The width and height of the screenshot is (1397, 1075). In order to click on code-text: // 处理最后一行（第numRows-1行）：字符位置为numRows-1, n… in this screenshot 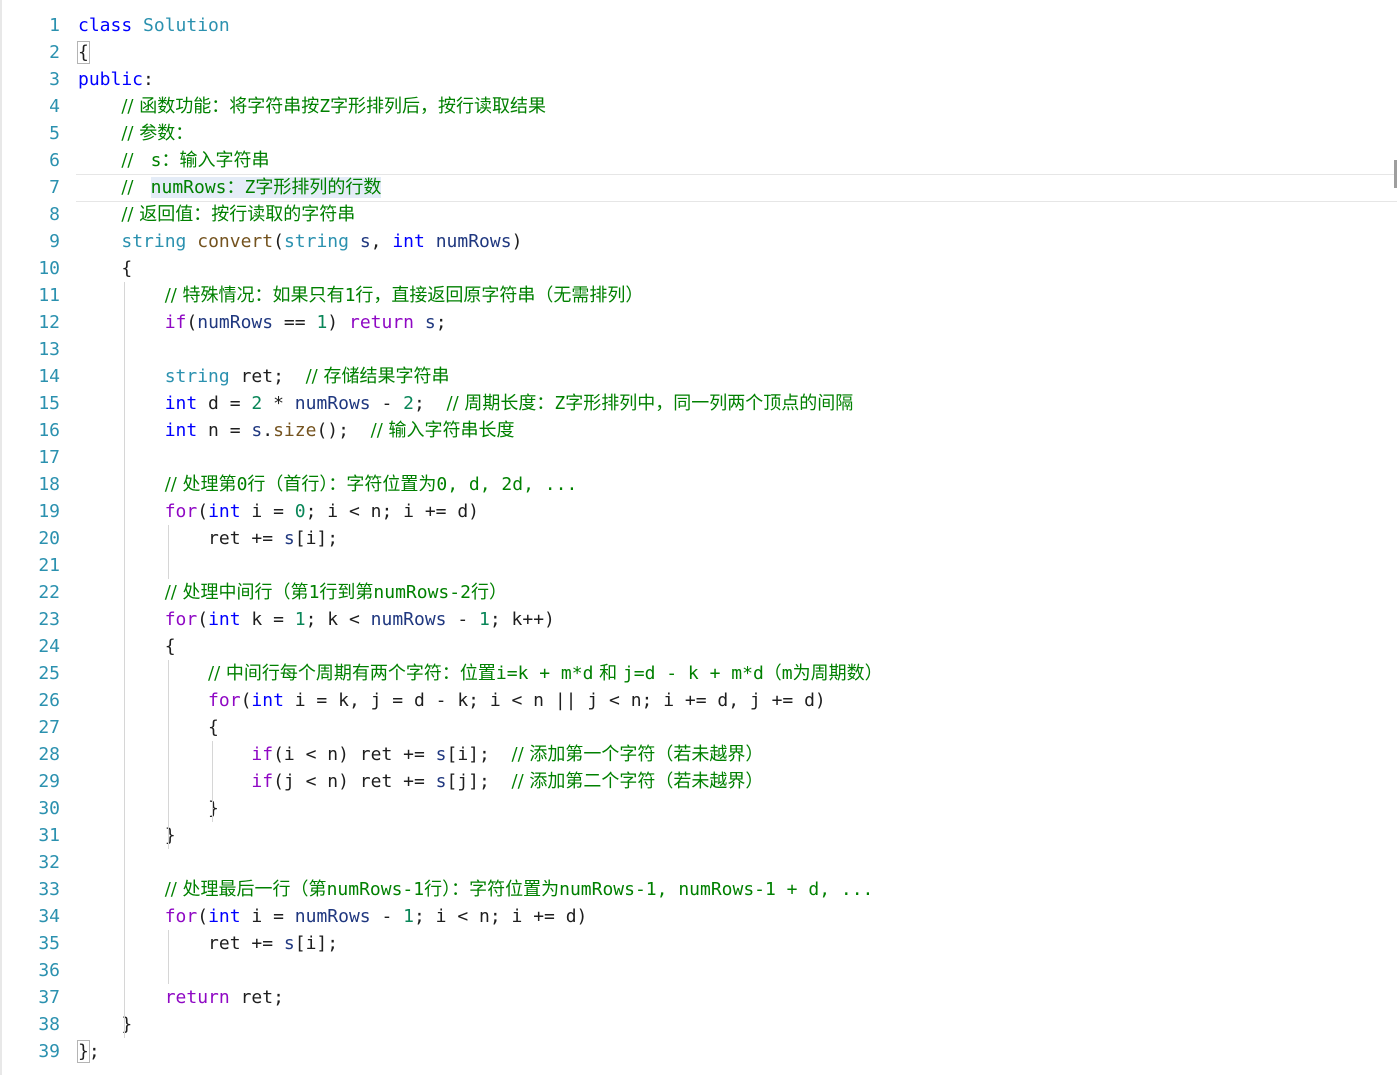, I will do `click(476, 889)`.